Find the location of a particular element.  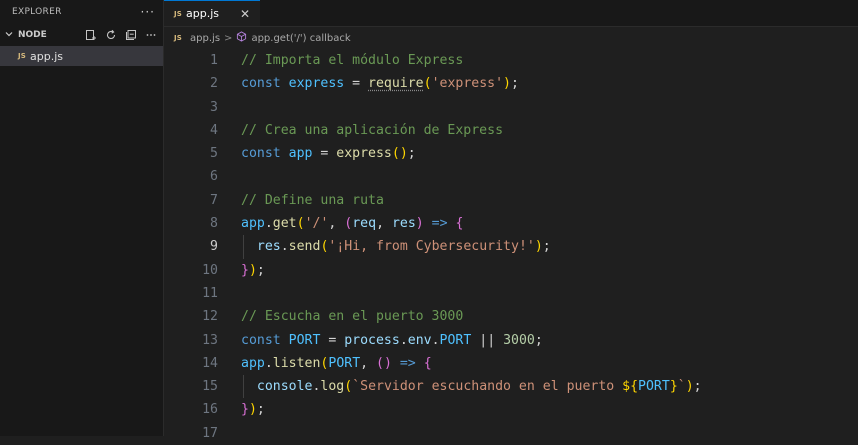

code-line: 7 // Define una ruta is located at coordinates (511, 200).